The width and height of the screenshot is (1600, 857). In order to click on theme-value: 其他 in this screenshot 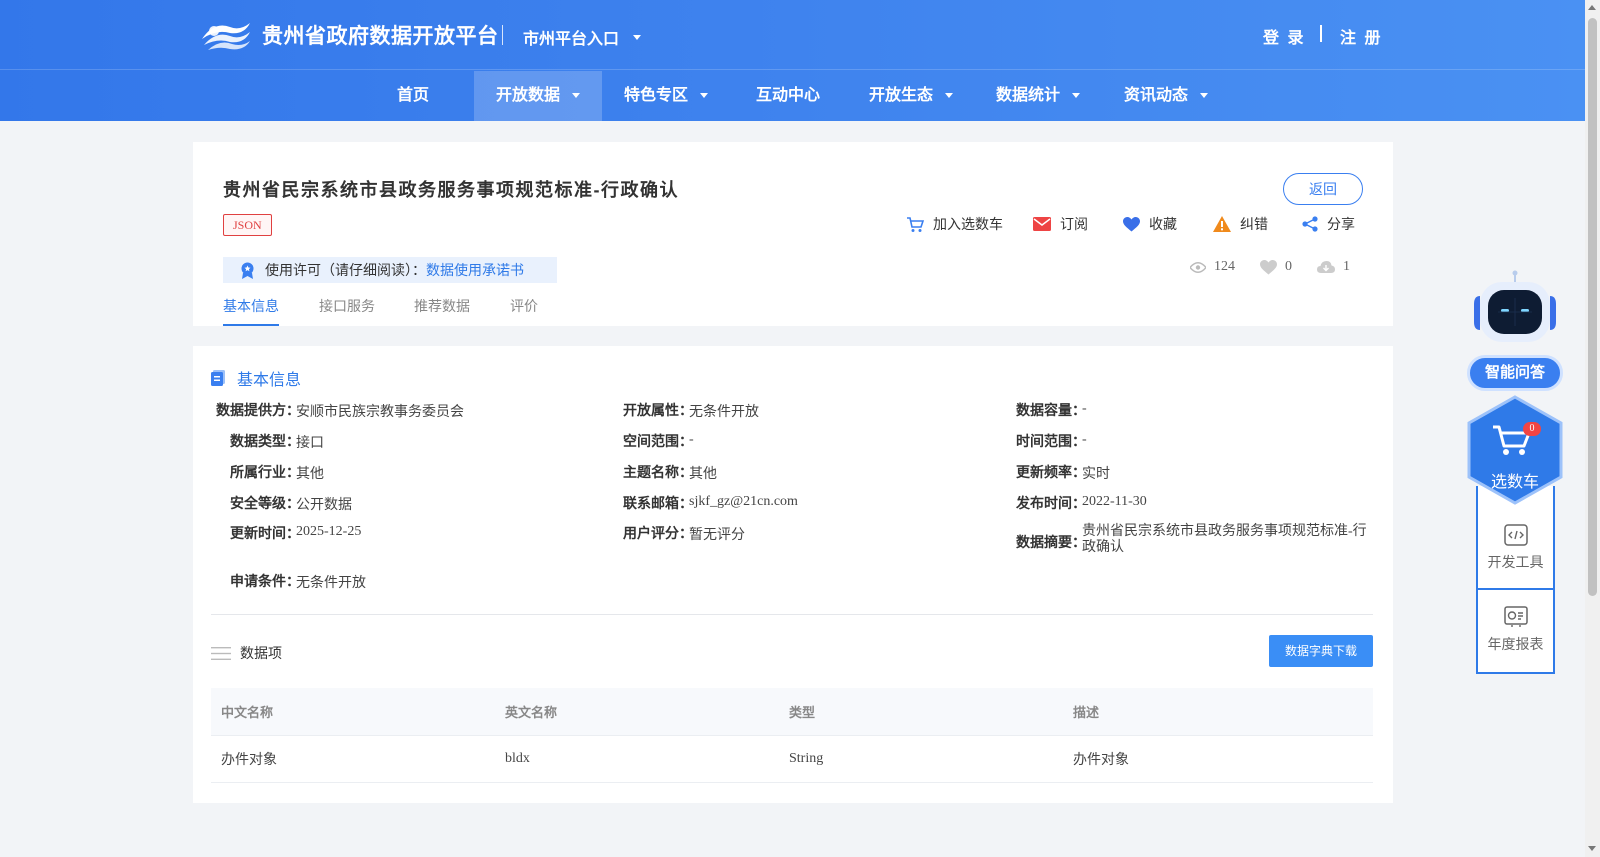, I will do `click(703, 474)`.